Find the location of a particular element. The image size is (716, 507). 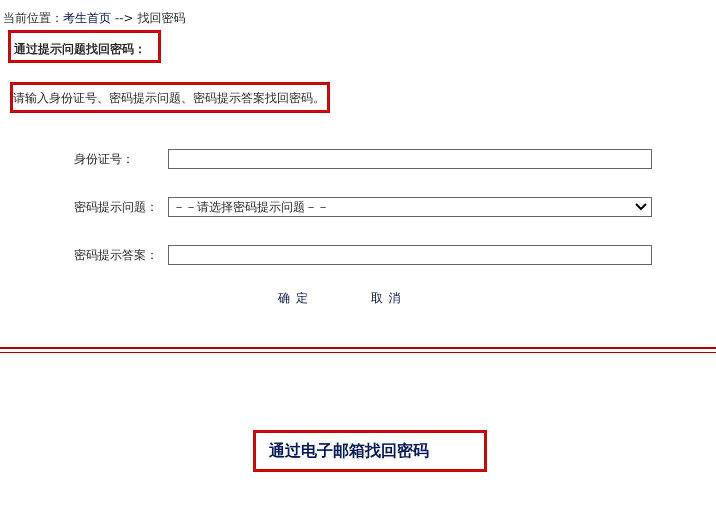

form-button: 取 消 is located at coordinates (386, 318).